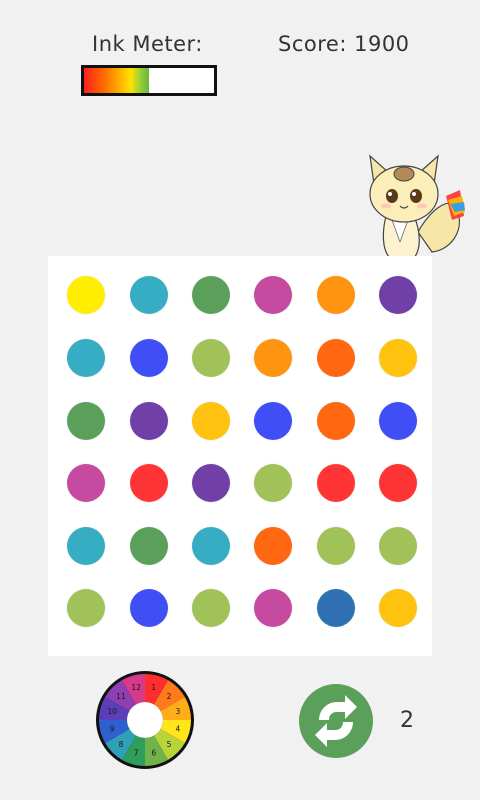 This screenshot has height=800, width=480. What do you see at coordinates (86, 295) in the screenshot?
I see `dot-r1-c1` at bounding box center [86, 295].